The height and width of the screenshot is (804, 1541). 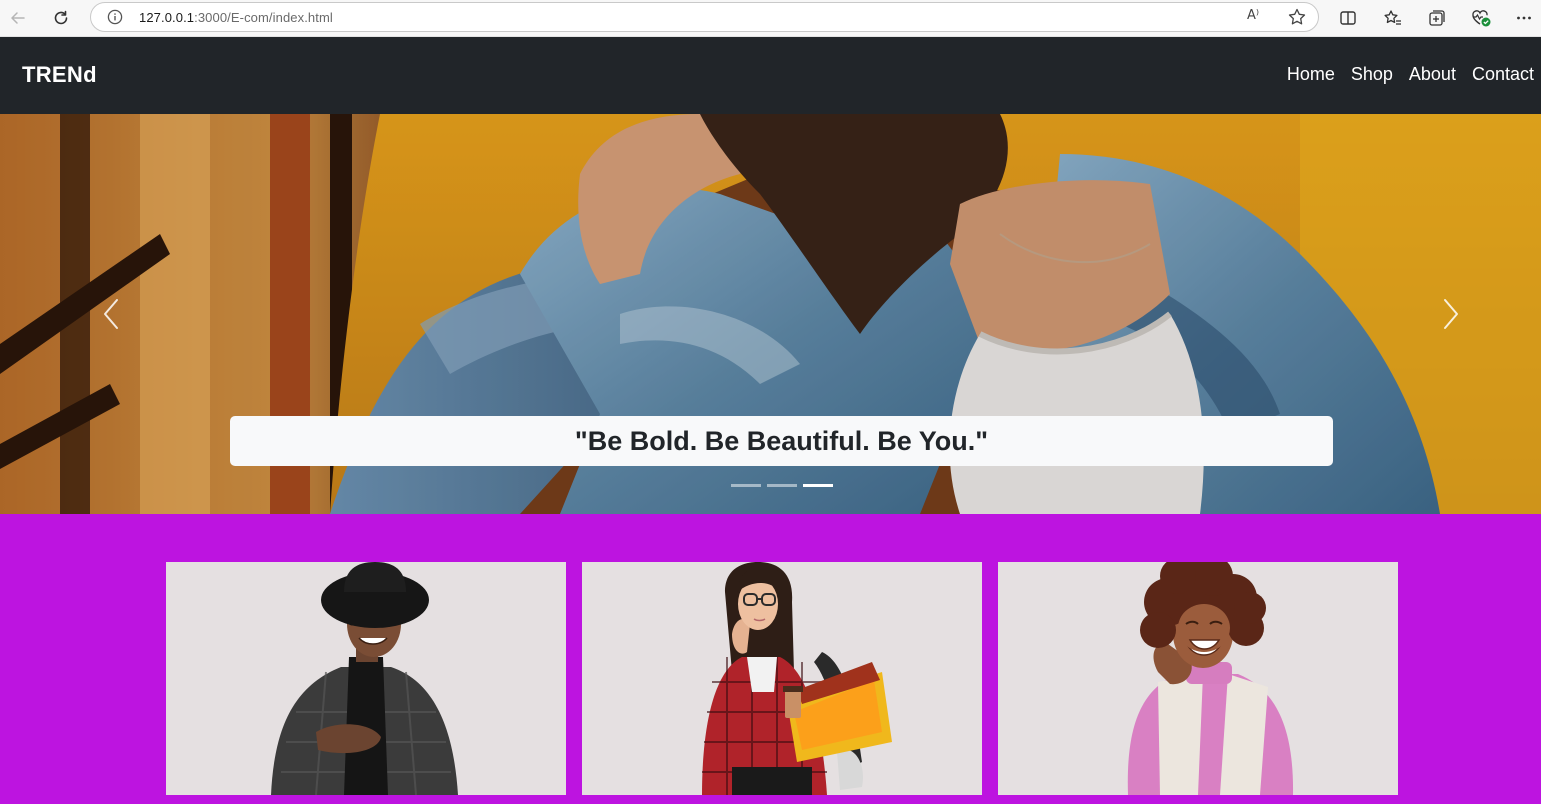 I want to click on more-options-button, so click(x=1524, y=18).